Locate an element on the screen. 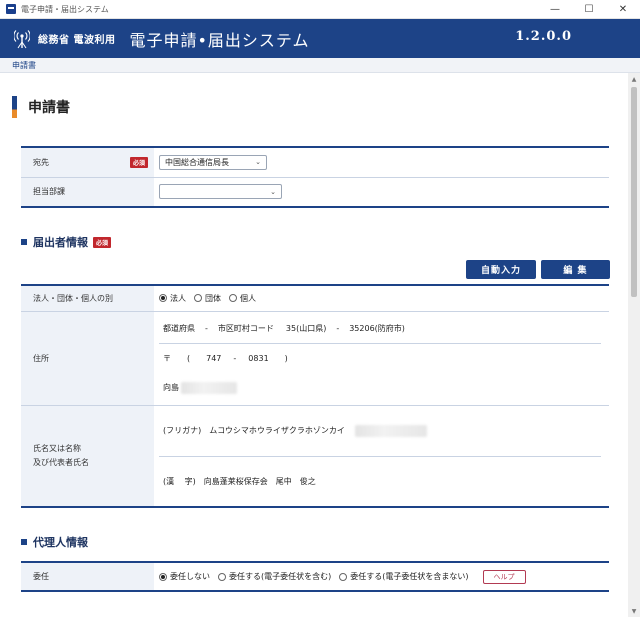 The width and height of the screenshot is (640, 617). postal-line: 〒 ( 747 - 0831 ) is located at coordinates (384, 358).